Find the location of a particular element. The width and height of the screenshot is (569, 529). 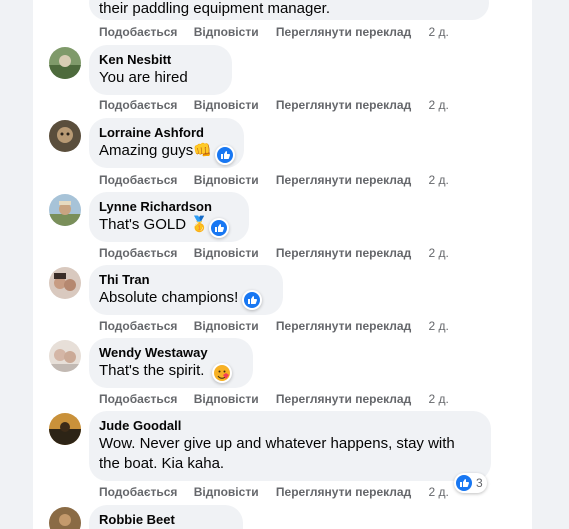

comment-text: Amazing guys👊 is located at coordinates (155, 150).